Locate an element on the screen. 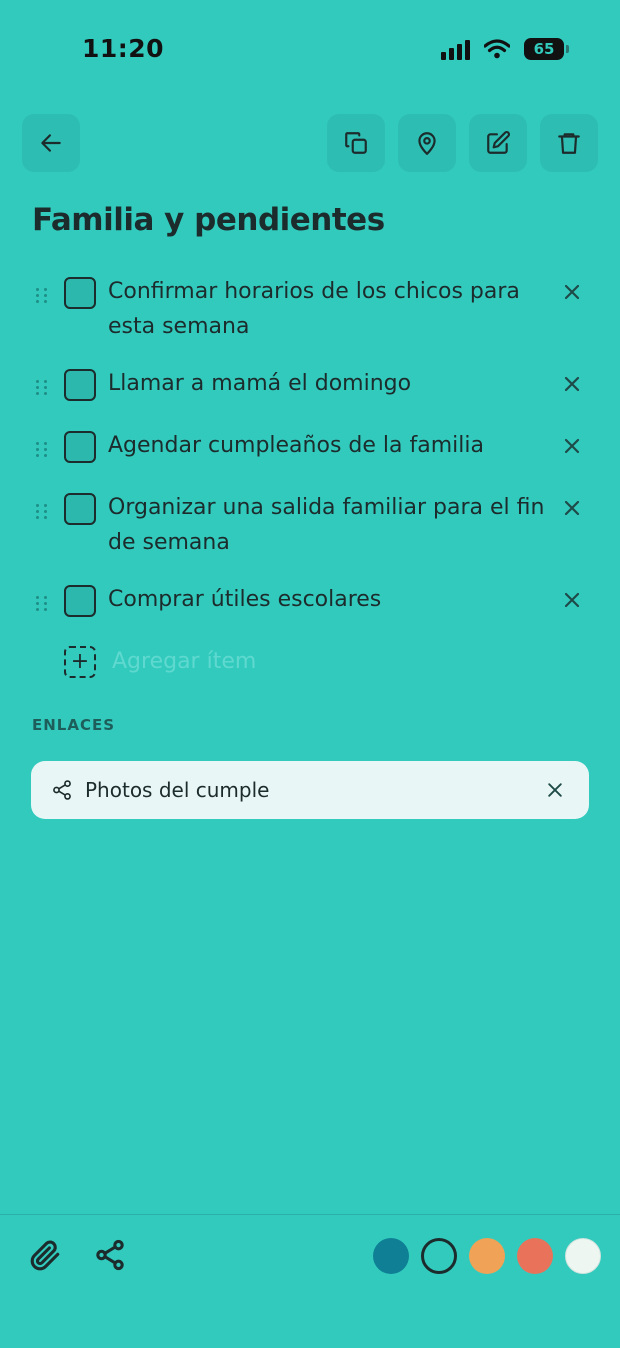  bottom-divider is located at coordinates (310, 1214).